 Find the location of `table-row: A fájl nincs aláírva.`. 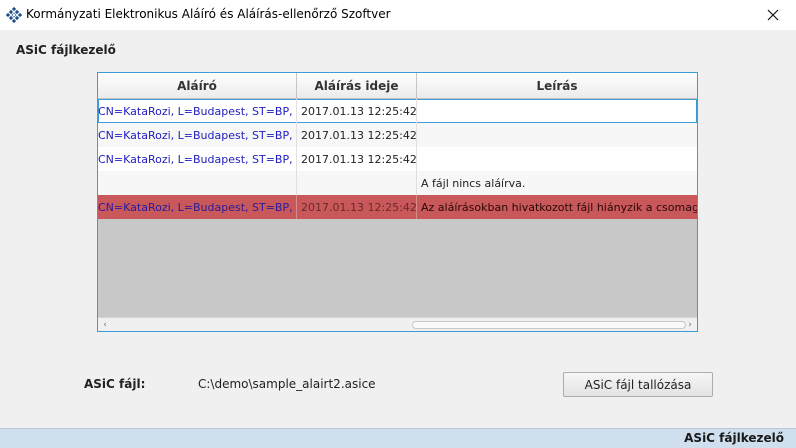

table-row: A fájl nincs aláírva. is located at coordinates (397, 183).